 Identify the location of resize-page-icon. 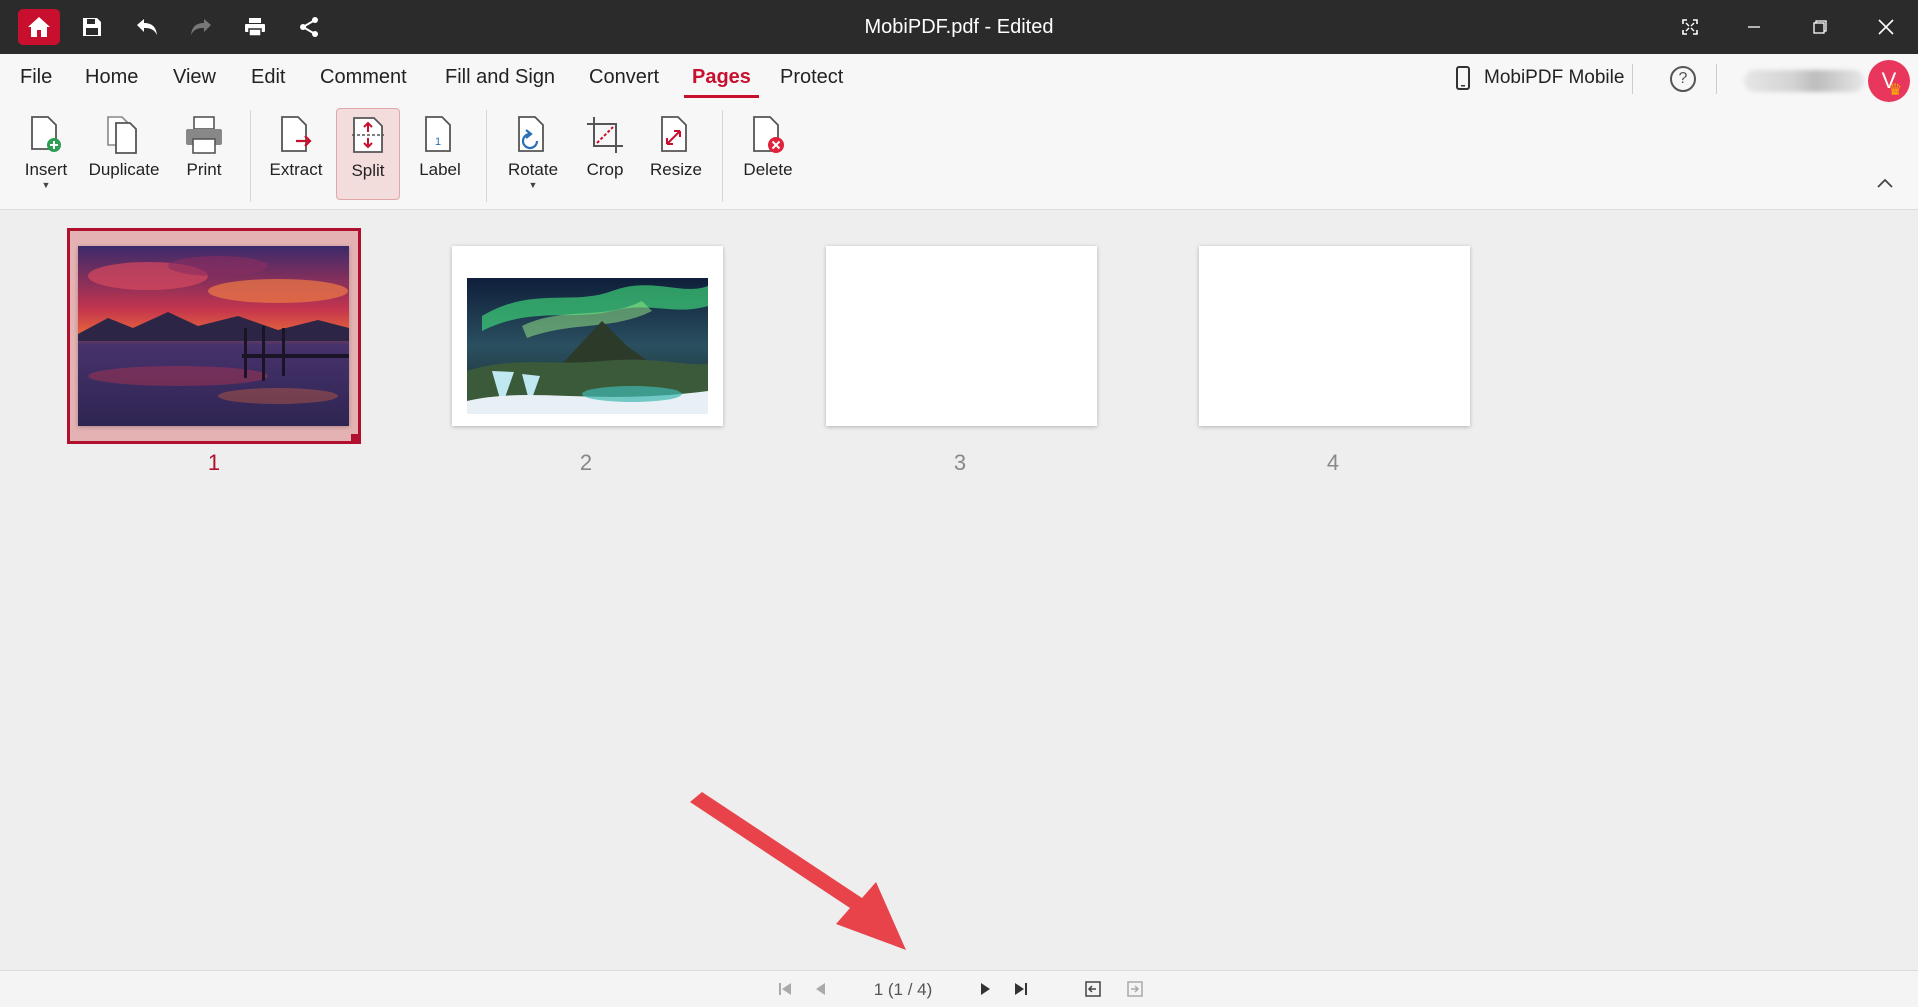
(676, 135).